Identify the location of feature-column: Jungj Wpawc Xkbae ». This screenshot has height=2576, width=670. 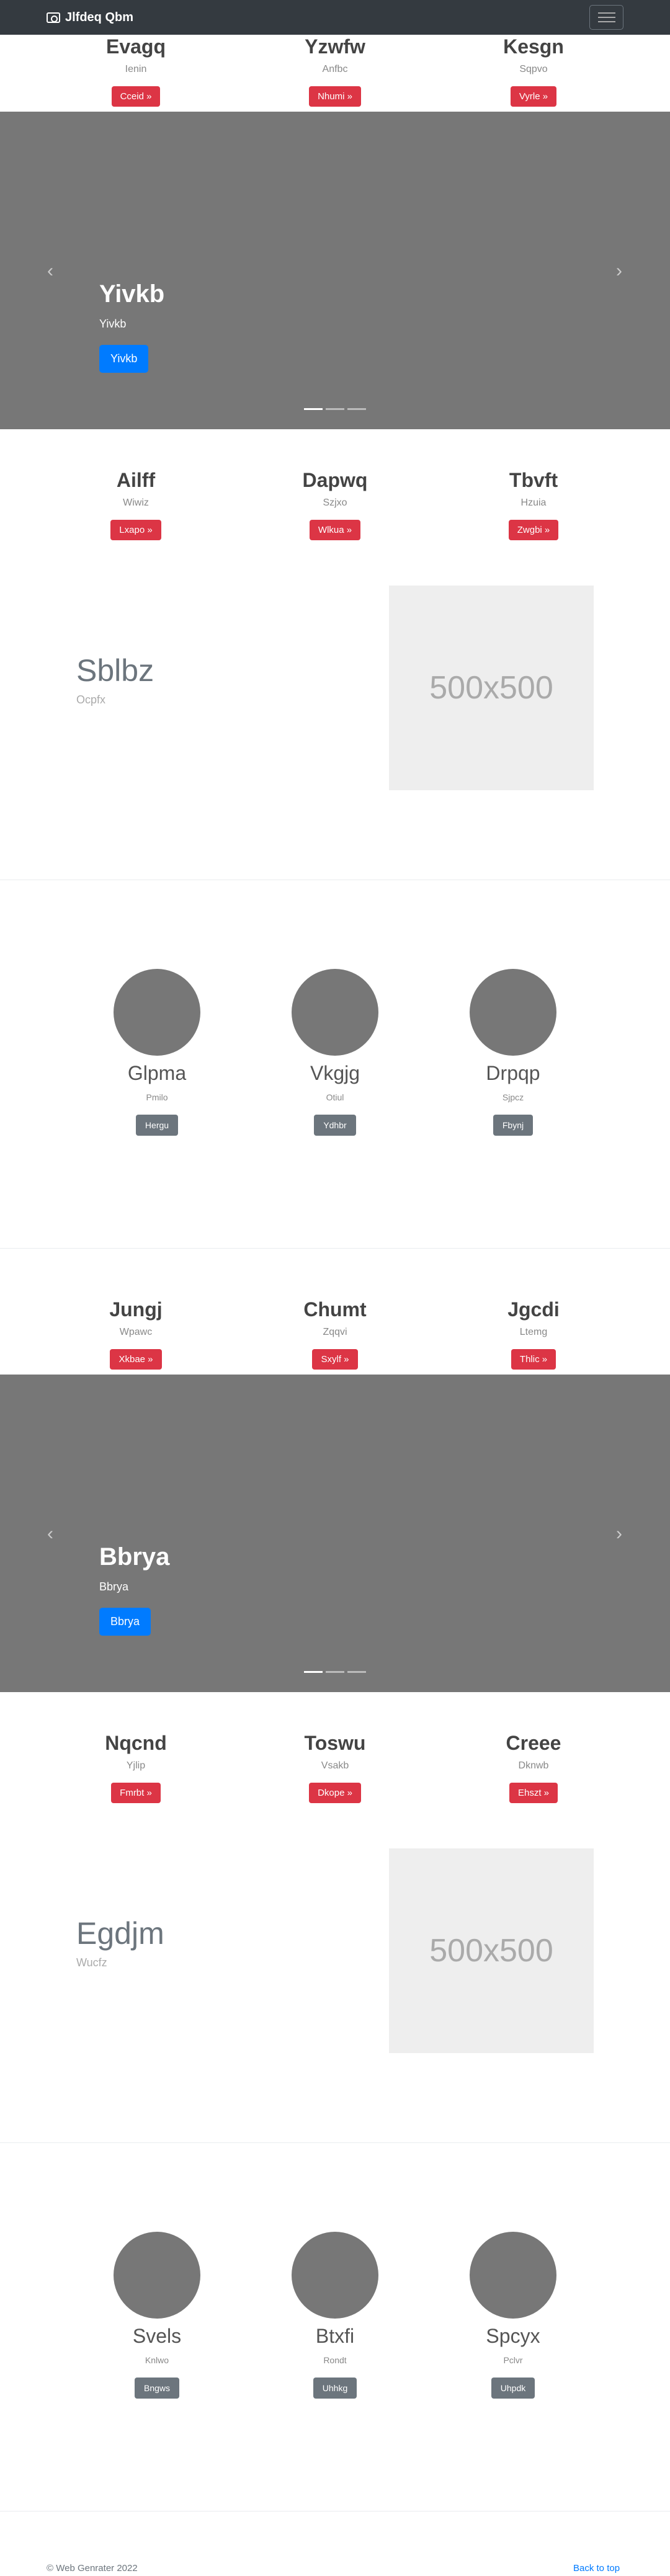
(136, 1334).